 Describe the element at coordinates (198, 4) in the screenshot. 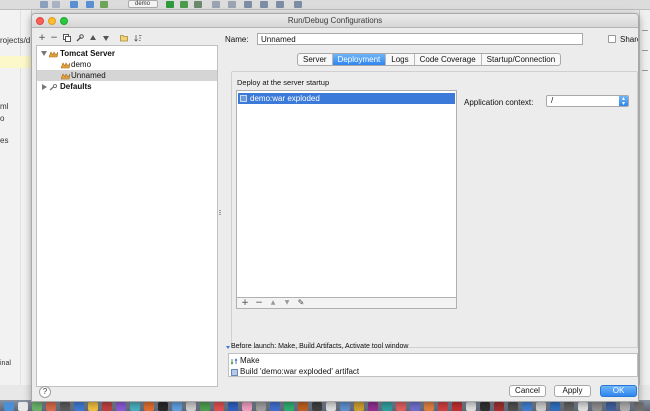

I see `coverage-icon` at that location.